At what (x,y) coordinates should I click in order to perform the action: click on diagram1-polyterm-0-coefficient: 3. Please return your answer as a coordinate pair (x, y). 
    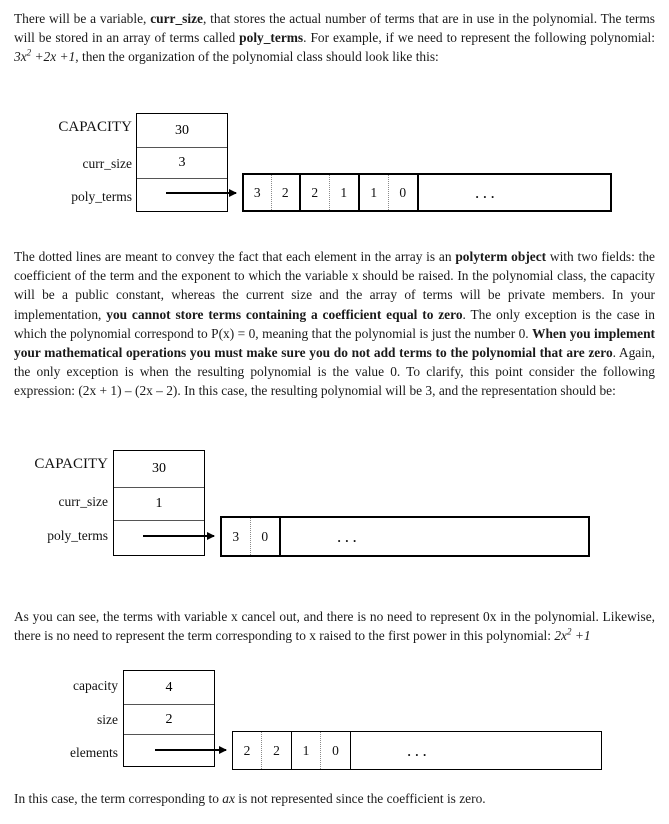
    Looking at the image, I should click on (258, 192).